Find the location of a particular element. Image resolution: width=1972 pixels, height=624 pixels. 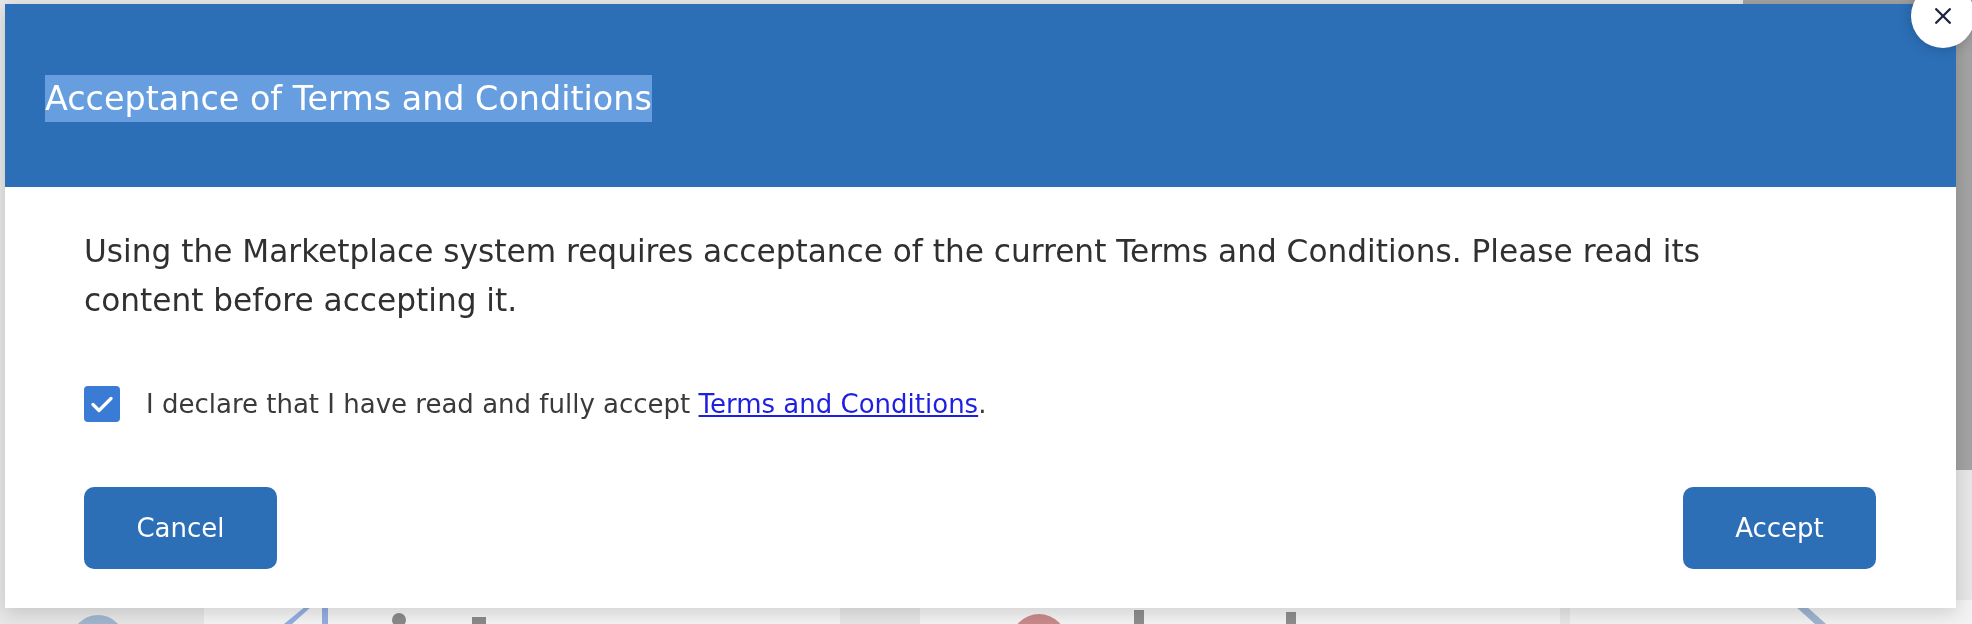

accept-button: Accept is located at coordinates (1779, 528).